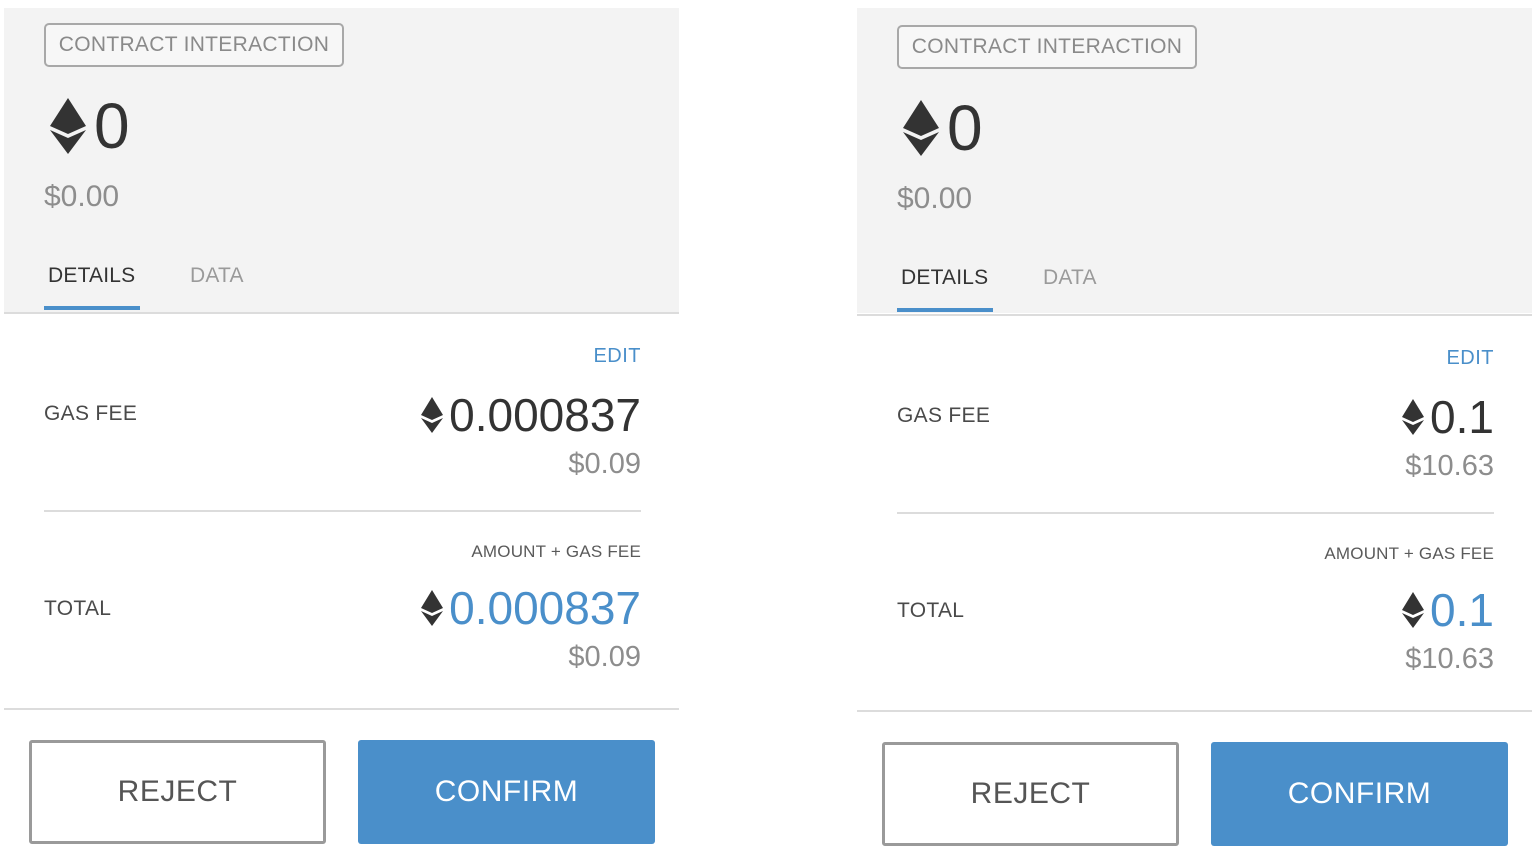 The image size is (1535, 853). What do you see at coordinates (545, 415) in the screenshot?
I see `gas-fee-value: 0.000837` at bounding box center [545, 415].